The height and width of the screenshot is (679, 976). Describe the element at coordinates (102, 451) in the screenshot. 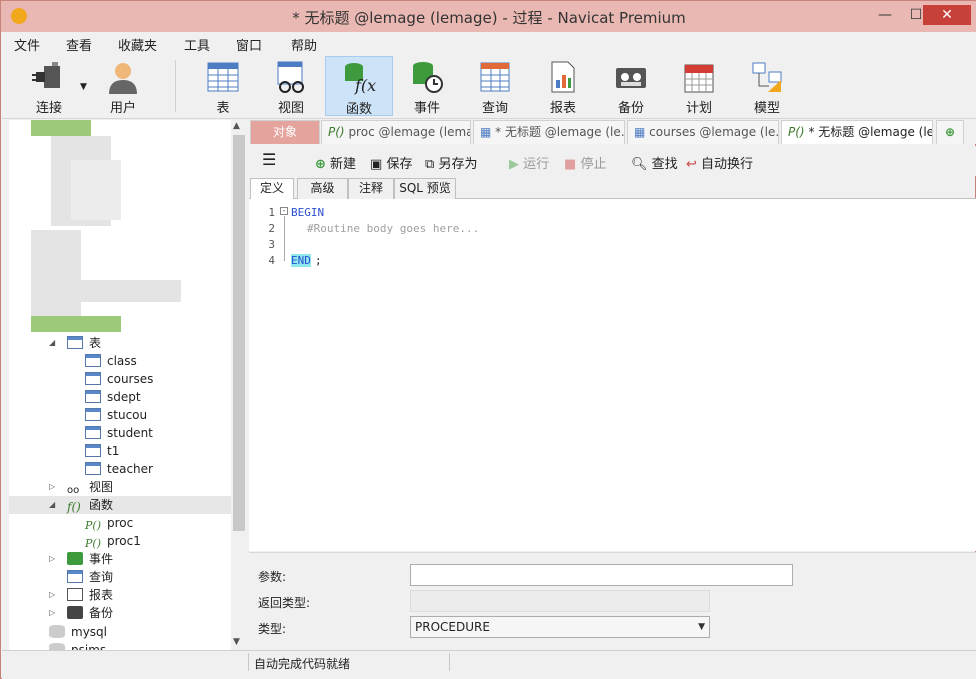

I see `tree-table-item: t1` at that location.